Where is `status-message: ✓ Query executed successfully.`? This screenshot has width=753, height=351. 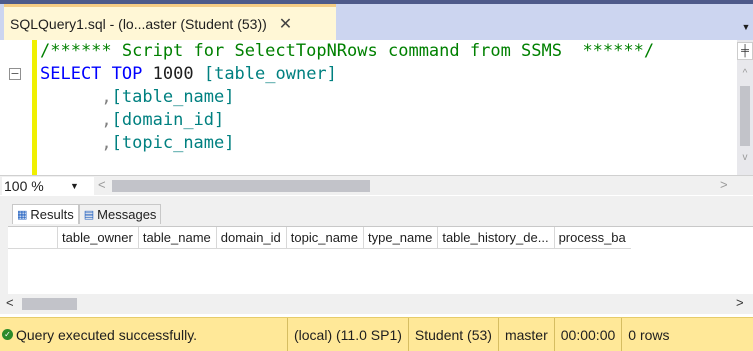
status-message: ✓ Query executed successfully. is located at coordinates (144, 334).